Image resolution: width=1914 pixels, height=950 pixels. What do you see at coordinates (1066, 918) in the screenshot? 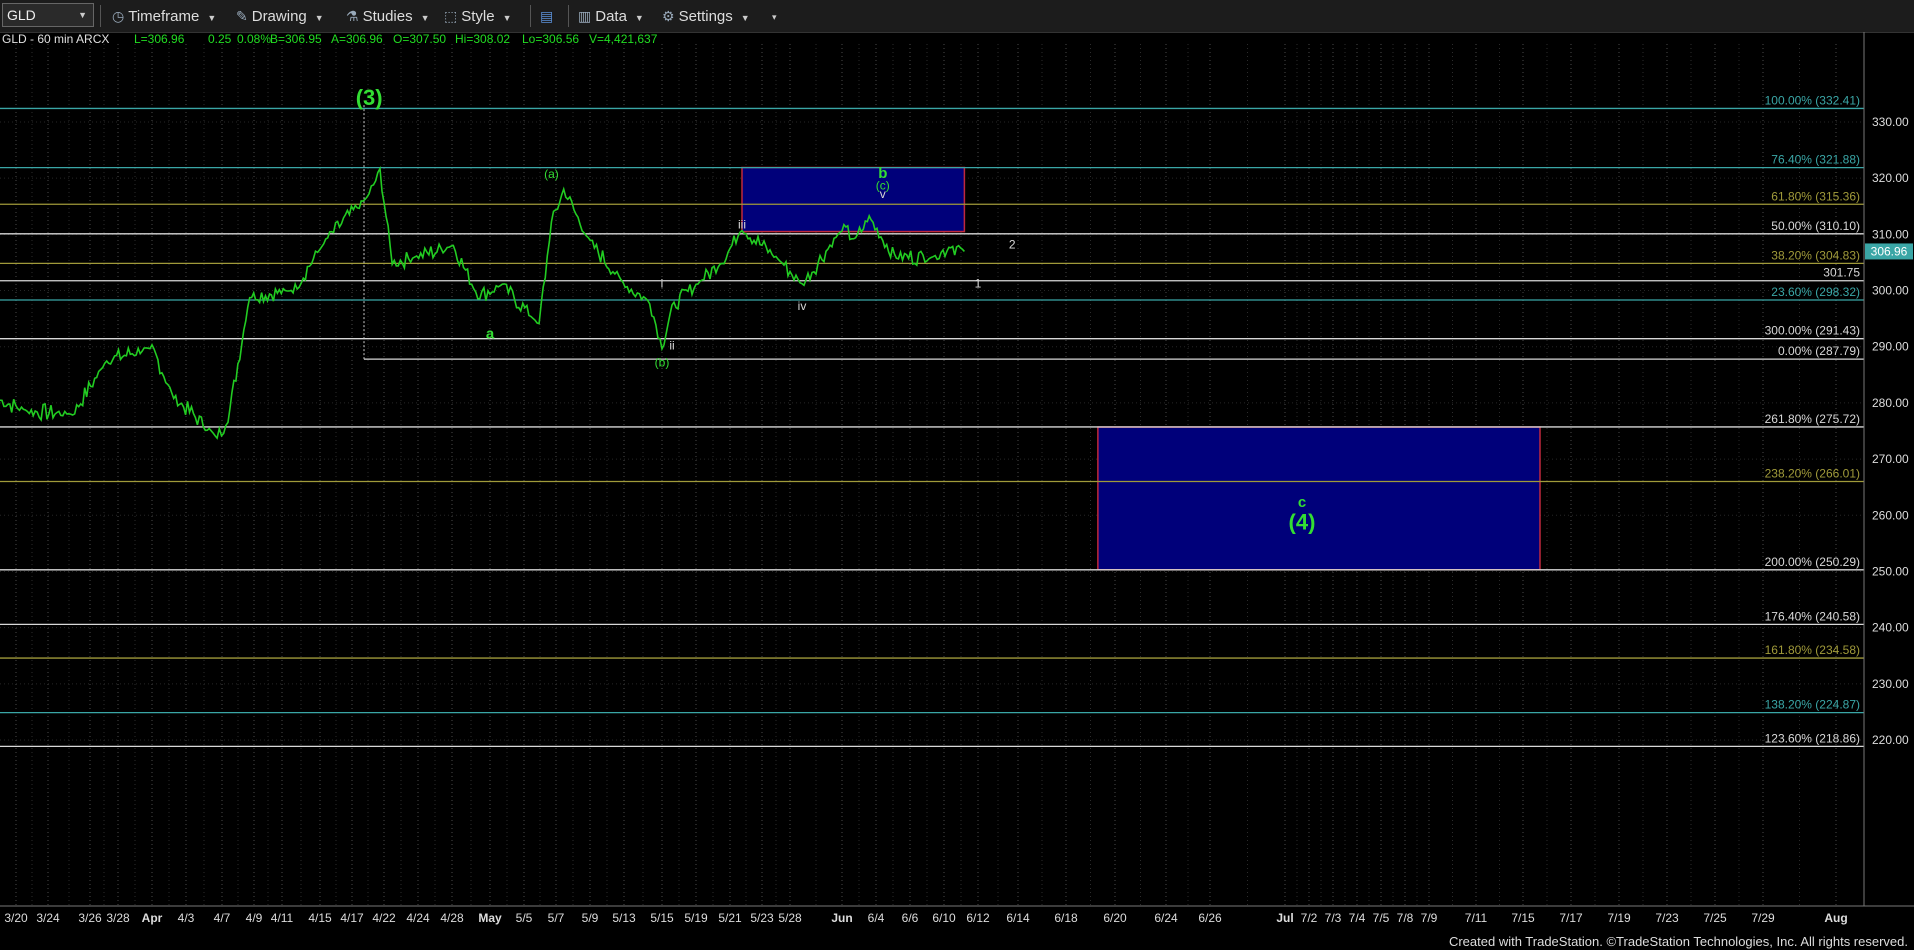
I see `x-tick-label: 6/18` at bounding box center [1066, 918].